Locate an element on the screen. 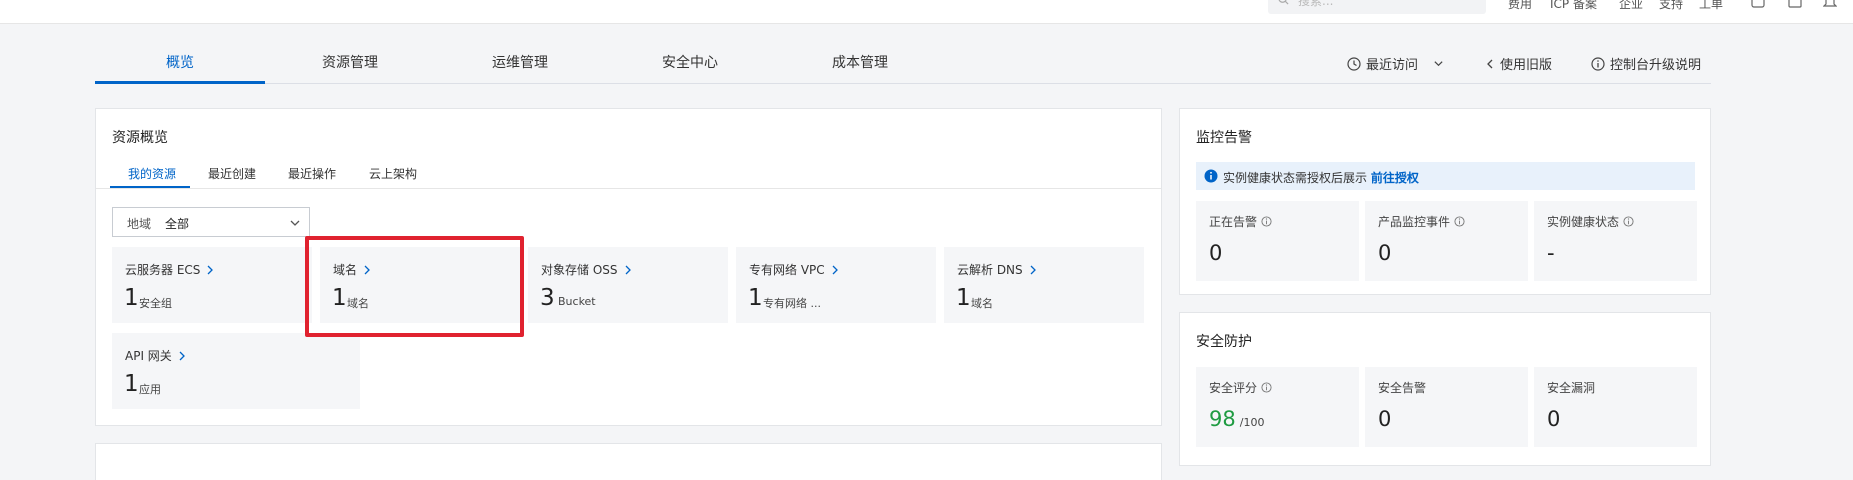 The height and width of the screenshot is (480, 1853). resource-sub-tabs: 我的资源 最近创建 最近操作 云上架构 is located at coordinates (628, 174).